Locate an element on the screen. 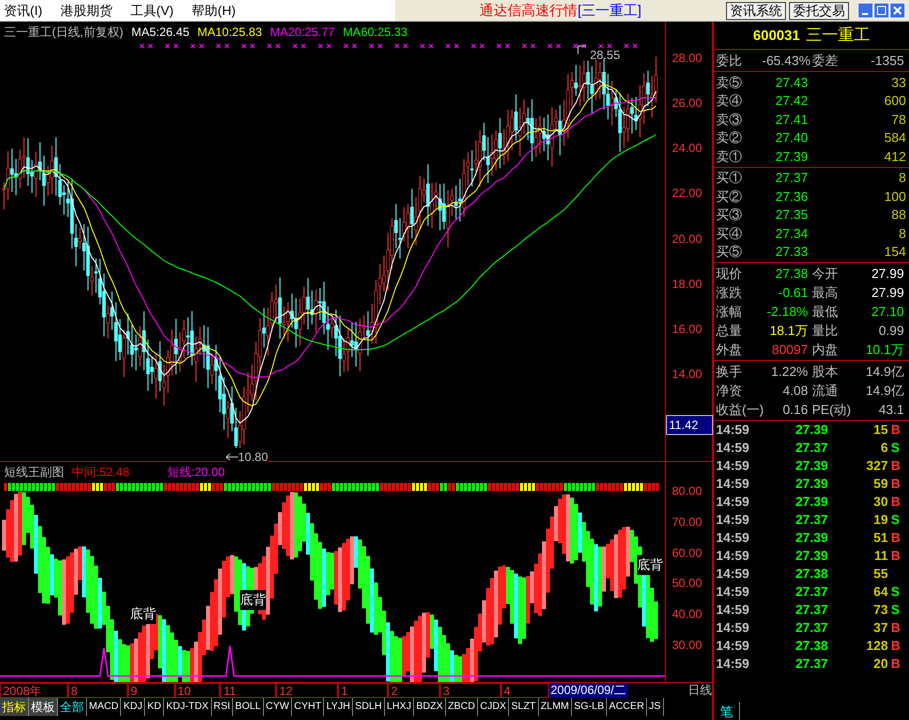  chart-annotation: 底背 is located at coordinates (253, 600).